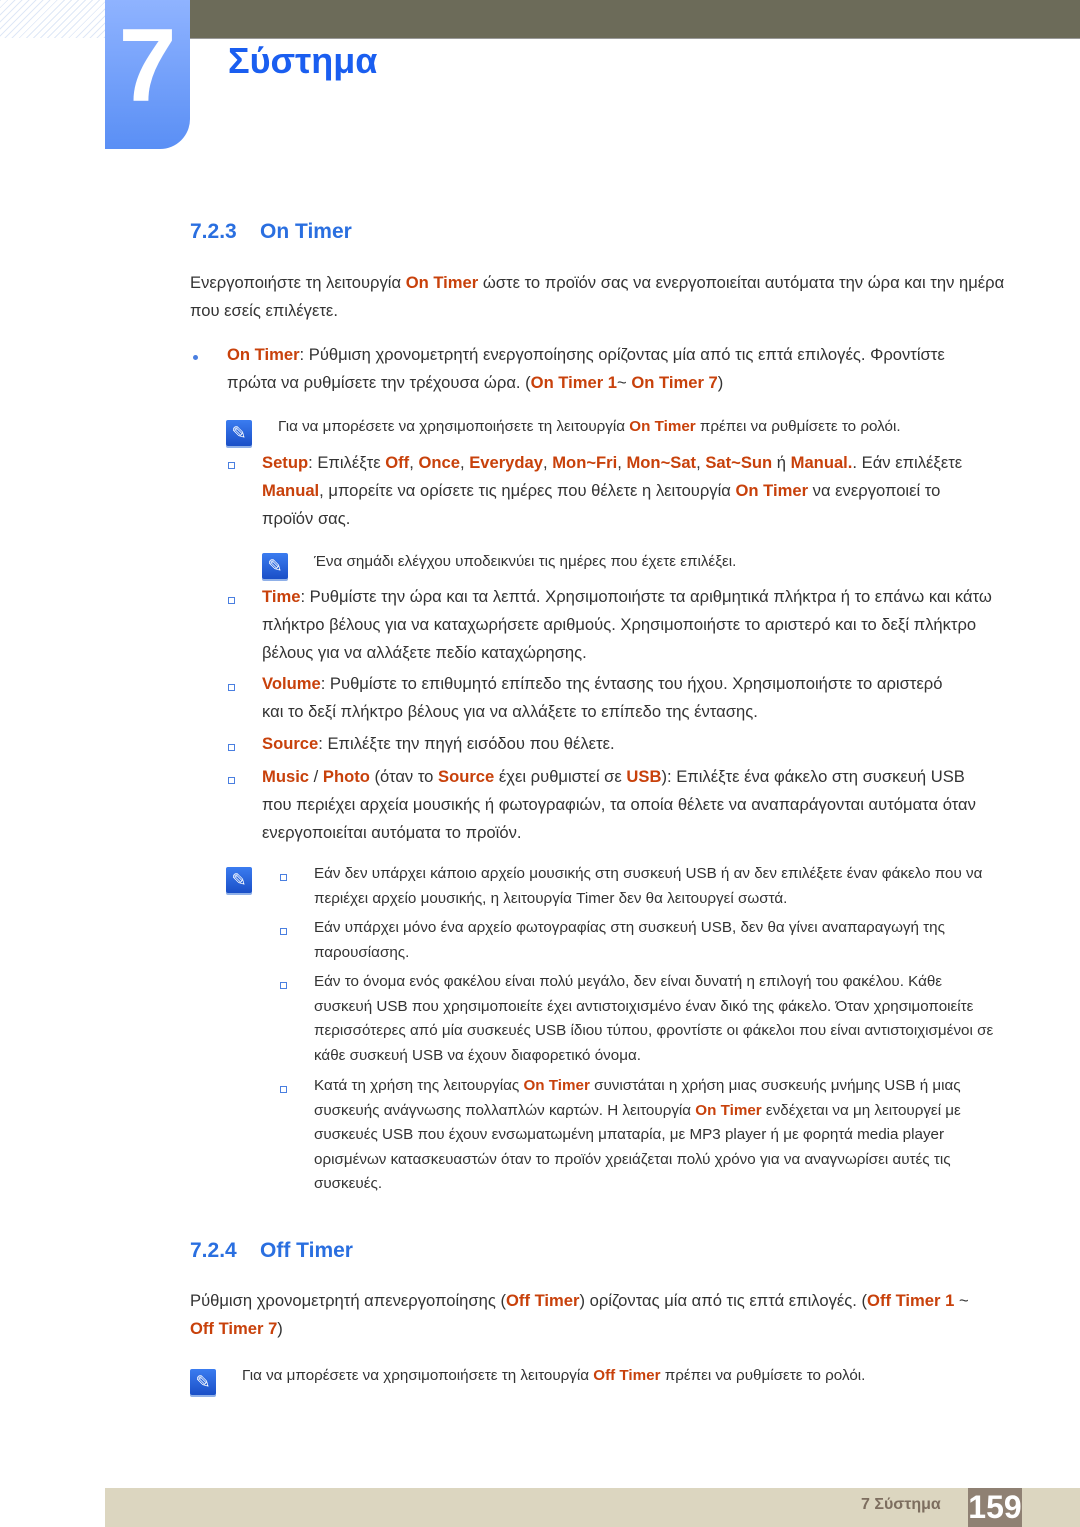 The height and width of the screenshot is (1527, 1080). I want to click on text-segment: ή, so click(781, 462).